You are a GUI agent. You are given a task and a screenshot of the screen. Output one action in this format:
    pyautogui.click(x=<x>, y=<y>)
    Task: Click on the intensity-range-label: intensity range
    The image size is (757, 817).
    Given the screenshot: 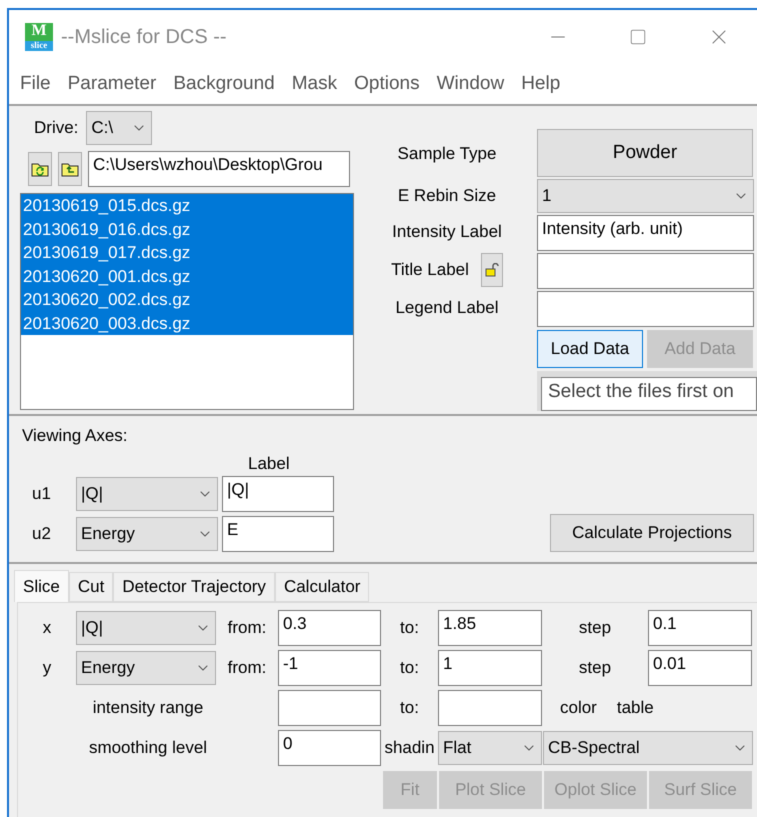 What is the action you would take?
    pyautogui.click(x=148, y=708)
    